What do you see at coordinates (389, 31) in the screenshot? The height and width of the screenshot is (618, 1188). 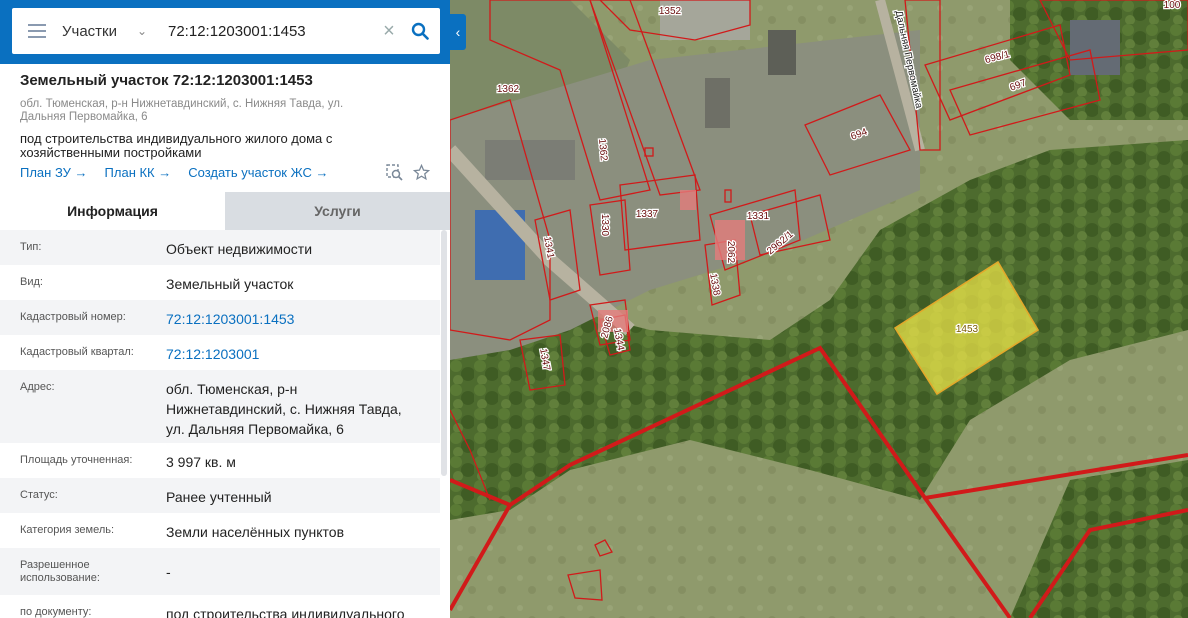 I see `clear-icon: ×` at bounding box center [389, 31].